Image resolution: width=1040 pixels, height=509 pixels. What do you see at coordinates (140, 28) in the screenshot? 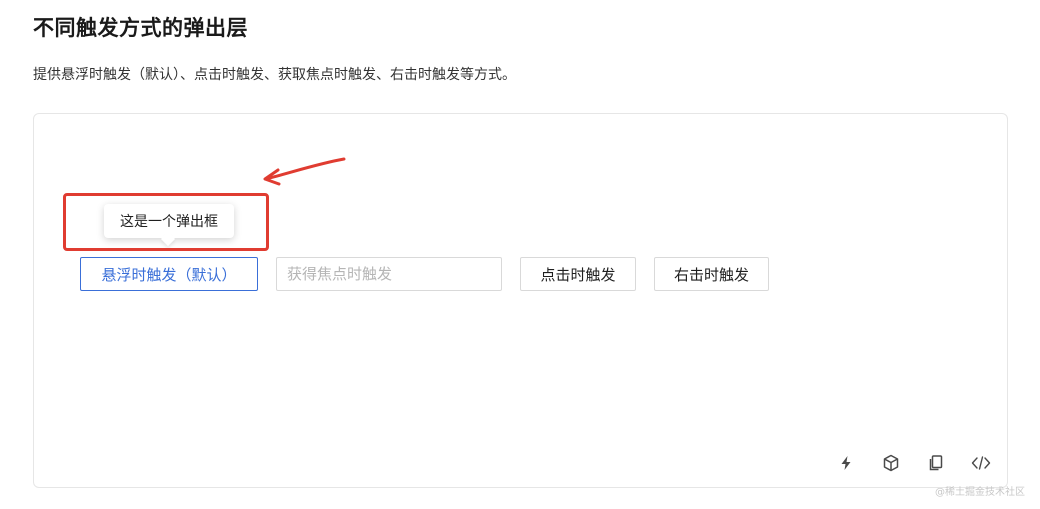
I see `page-title: 不同触发方式的弹出层` at bounding box center [140, 28].